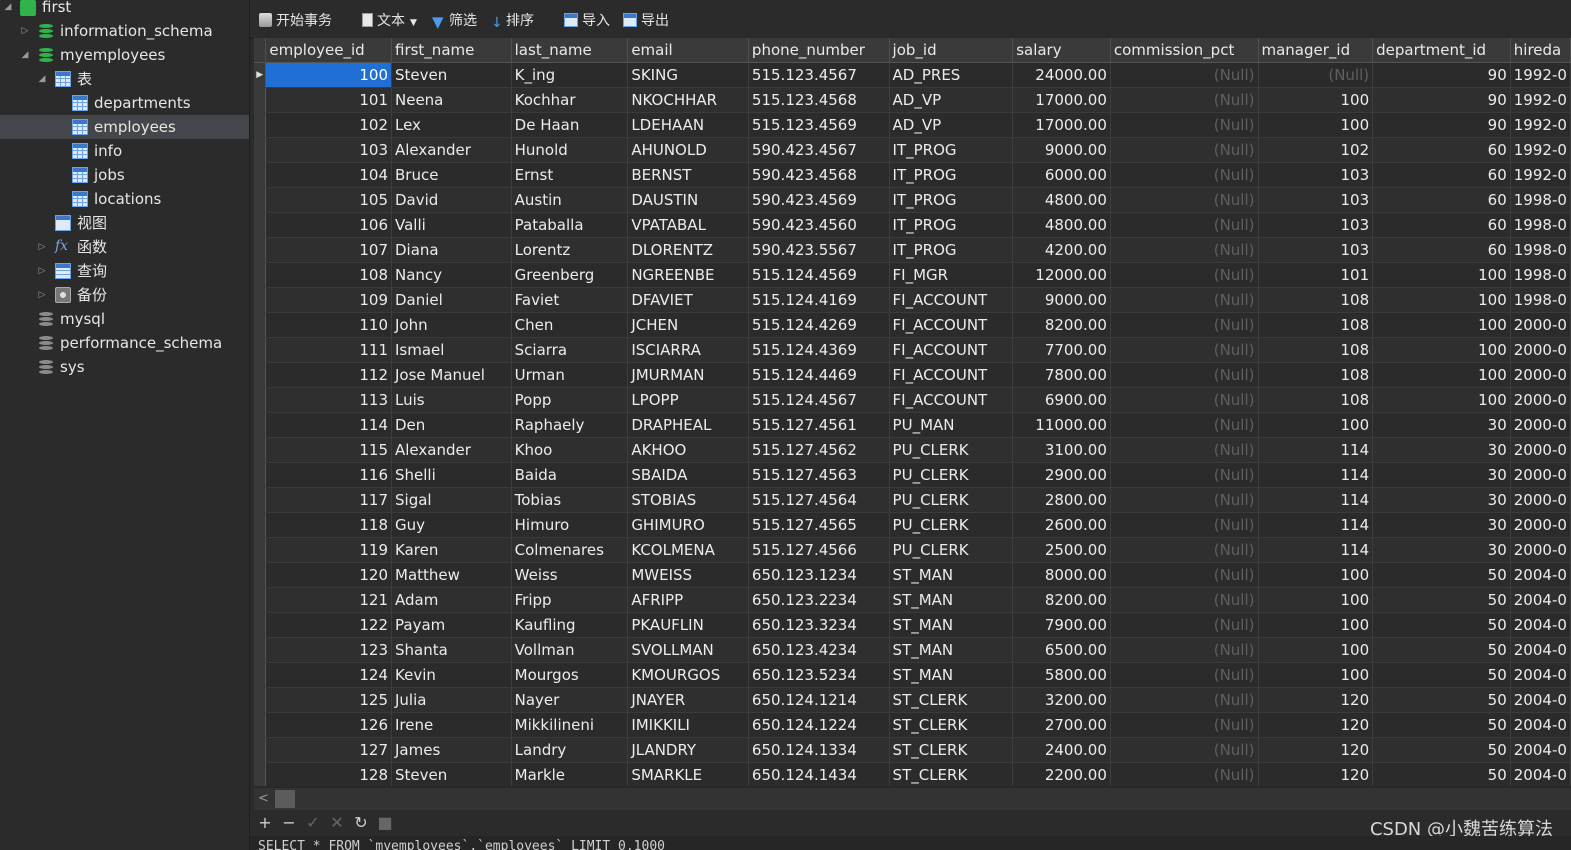 This screenshot has width=1571, height=850. I want to click on cell-email: VPATABAL, so click(688, 225).